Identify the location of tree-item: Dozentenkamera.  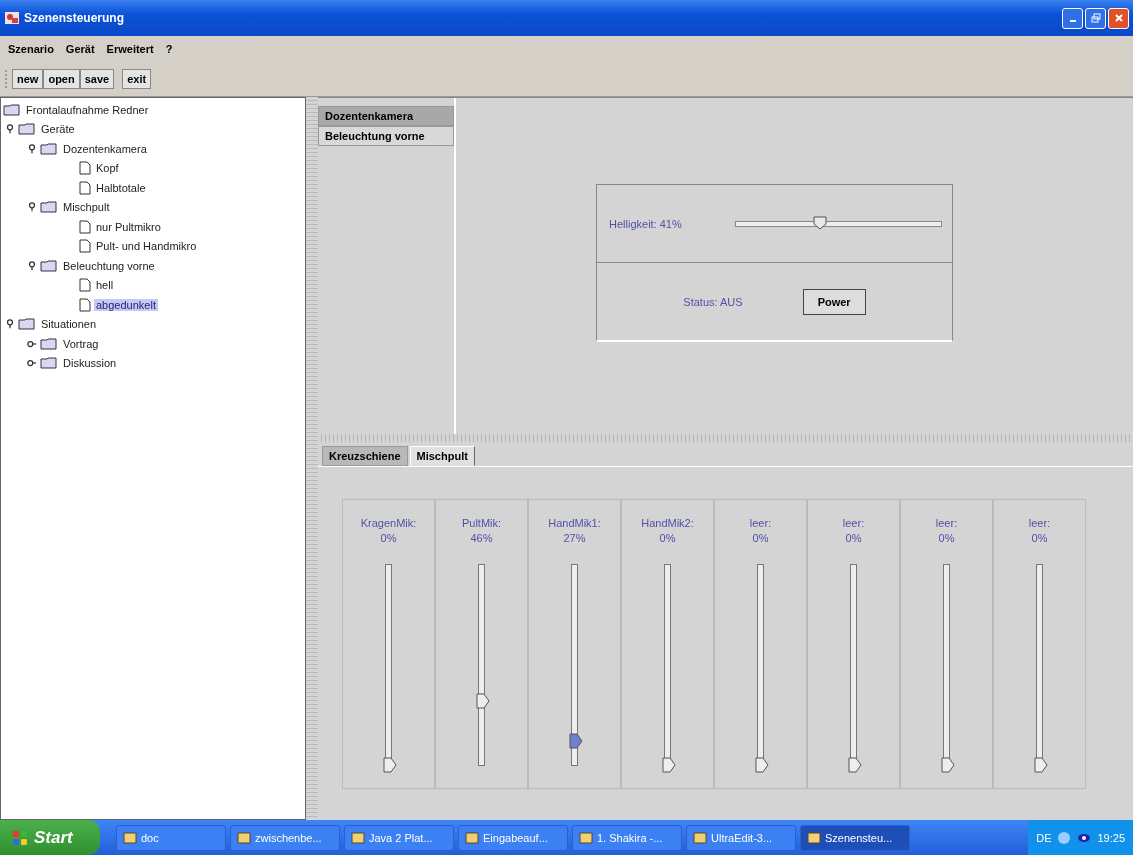
(105, 148).